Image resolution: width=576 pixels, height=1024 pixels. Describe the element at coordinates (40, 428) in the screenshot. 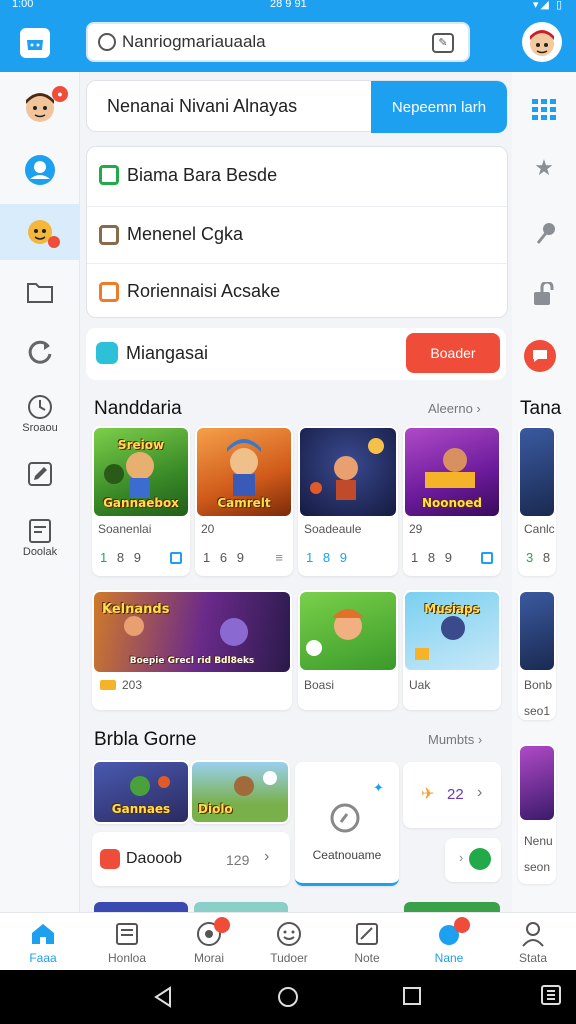

I see `sidebar-label: Sroaou` at that location.